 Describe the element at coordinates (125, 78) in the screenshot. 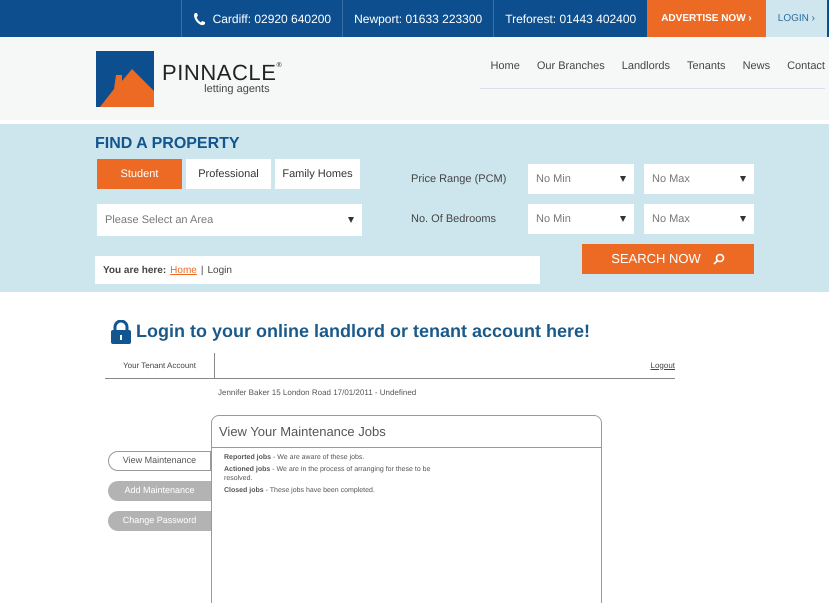

I see `logo-icon` at that location.